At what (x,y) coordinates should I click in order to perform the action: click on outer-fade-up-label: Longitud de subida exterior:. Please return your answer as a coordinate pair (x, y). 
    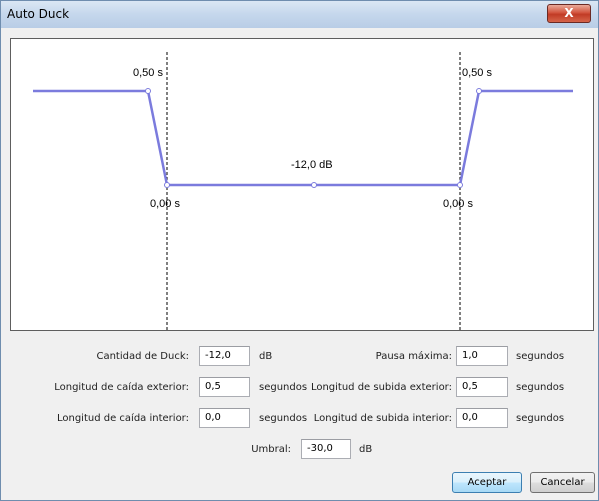
    Looking at the image, I should click on (381, 387).